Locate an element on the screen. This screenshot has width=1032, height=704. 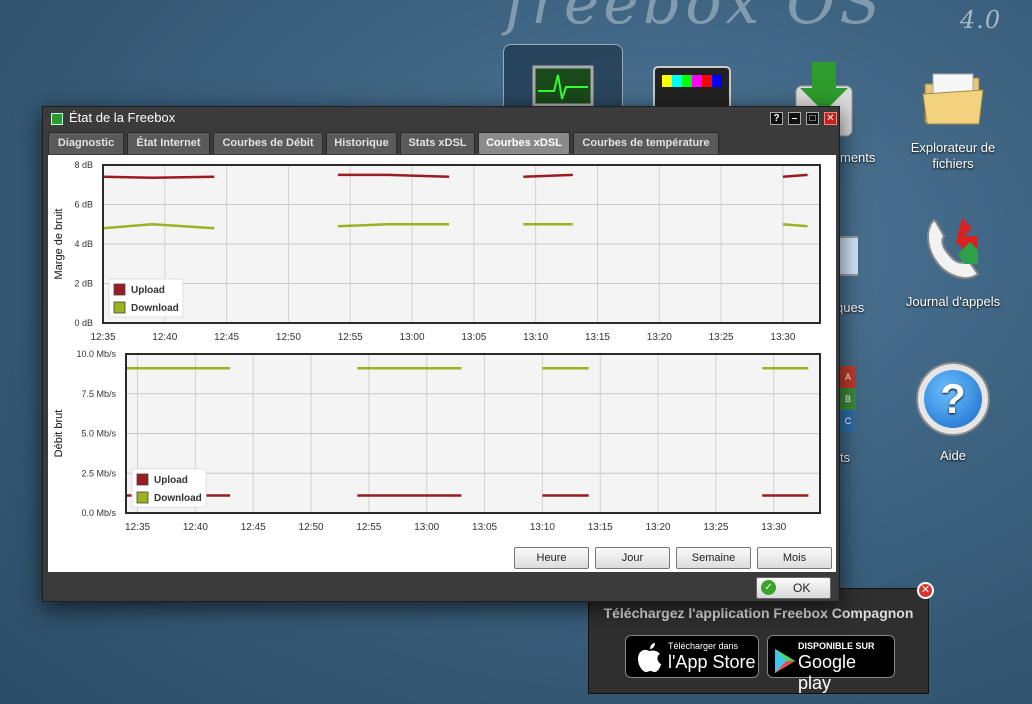
maximize-button: □ is located at coordinates (812, 118).